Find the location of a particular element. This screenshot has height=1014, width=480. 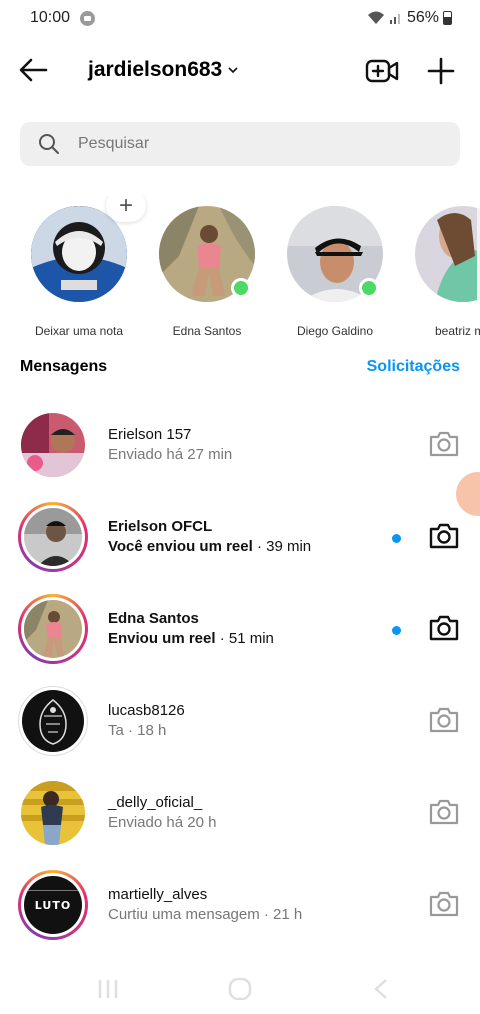

status-bar: 10:00 56% is located at coordinates (240, 18).